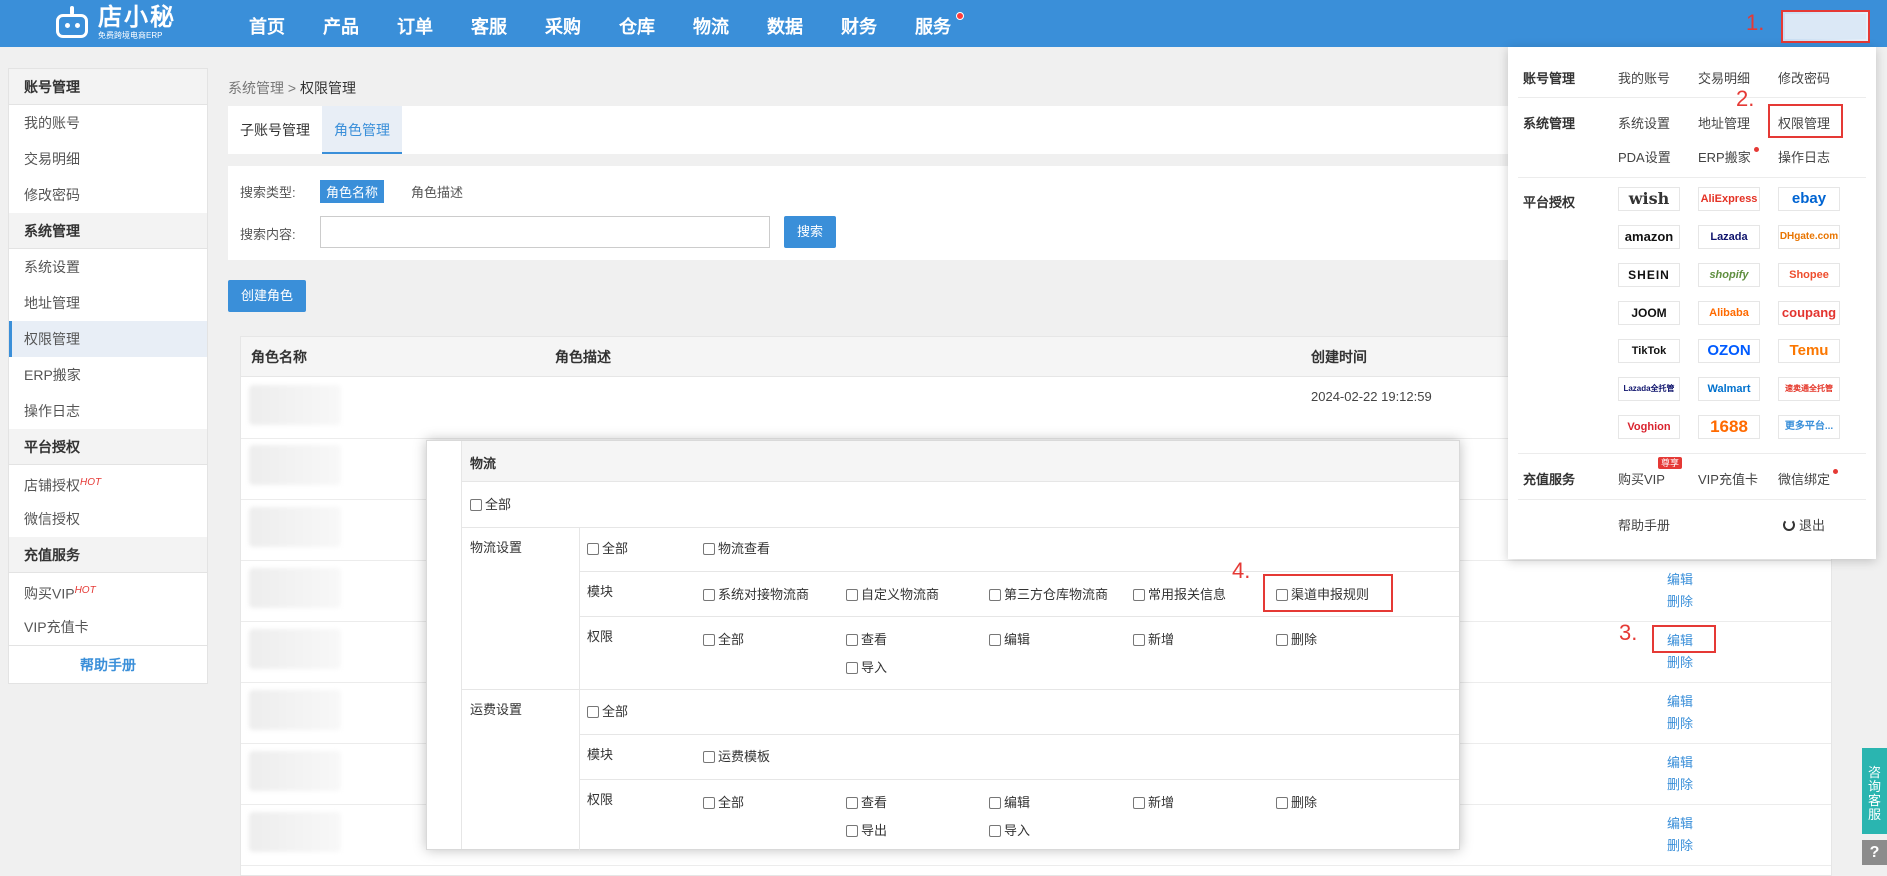 The image size is (1887, 876). I want to click on search-type-role-name: 角色名称, so click(352, 191).